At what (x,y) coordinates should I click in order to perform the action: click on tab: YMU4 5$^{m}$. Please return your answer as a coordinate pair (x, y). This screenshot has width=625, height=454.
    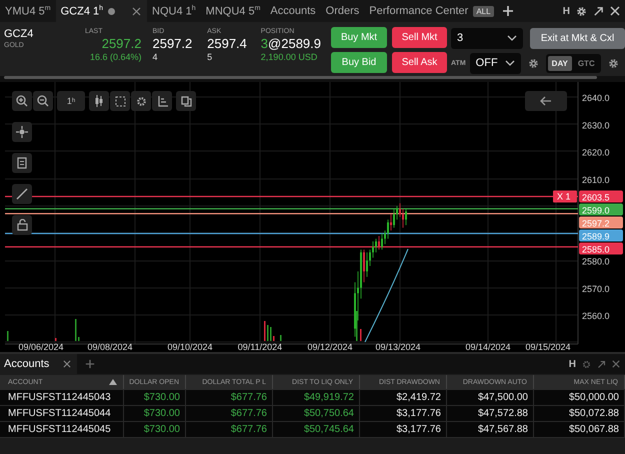
    Looking at the image, I should click on (28, 11).